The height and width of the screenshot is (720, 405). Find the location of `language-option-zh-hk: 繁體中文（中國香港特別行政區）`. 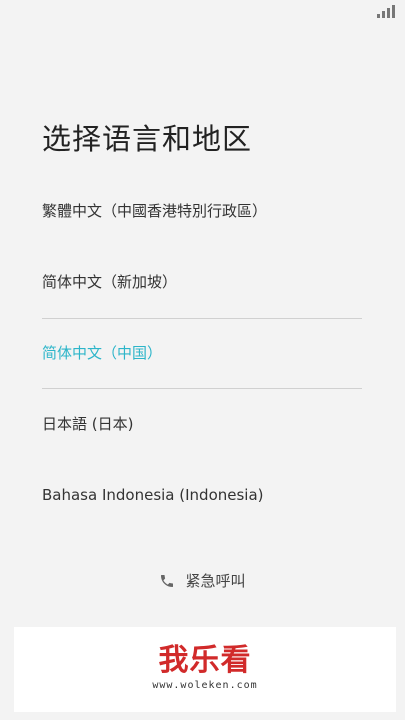

language-option-zh-hk: 繁體中文（中國香港特別行政區） is located at coordinates (202, 211).